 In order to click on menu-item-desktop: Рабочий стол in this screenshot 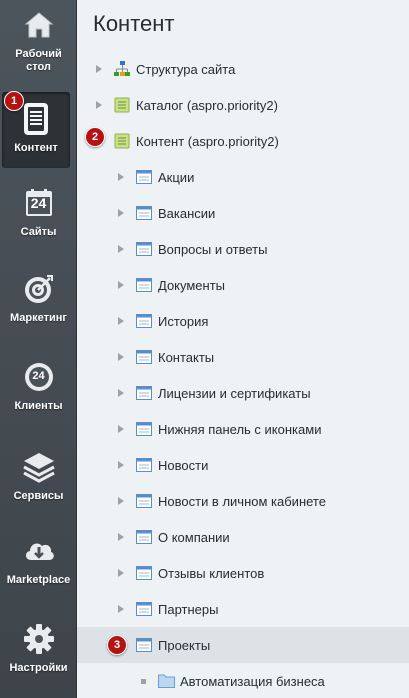, I will do `click(38, 48)`.